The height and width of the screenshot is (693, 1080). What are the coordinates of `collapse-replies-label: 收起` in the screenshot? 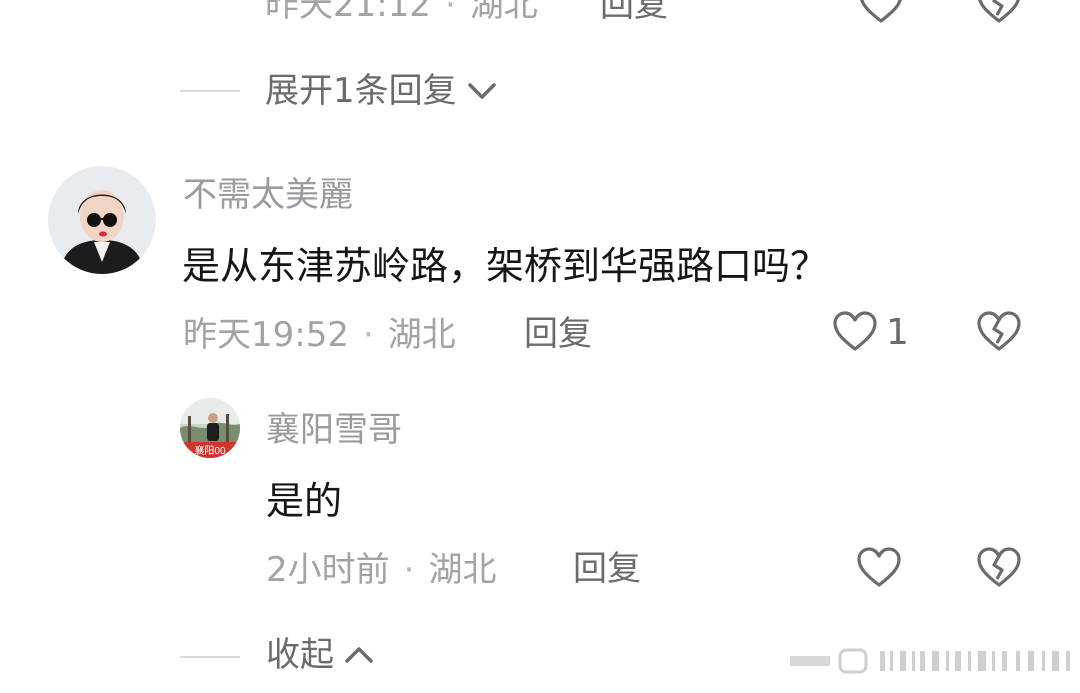 It's located at (300, 655).